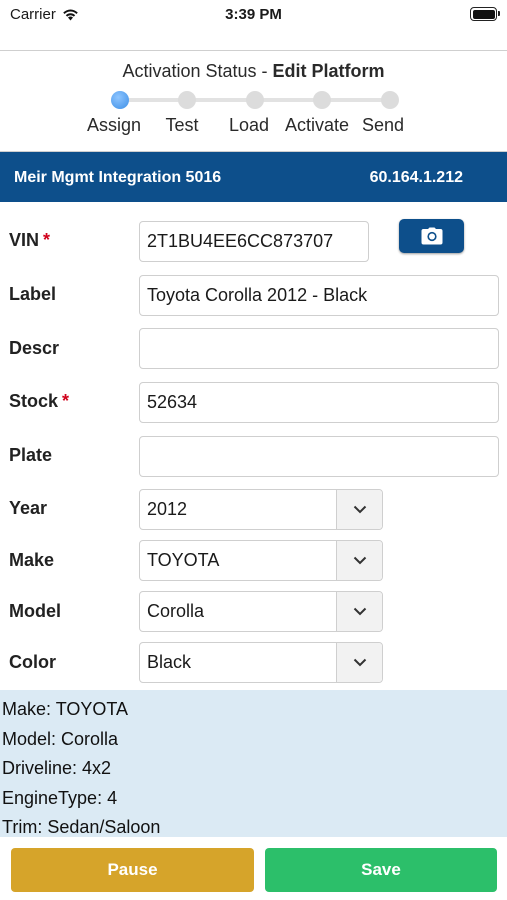 The height and width of the screenshot is (900, 507). What do you see at coordinates (167, 509) in the screenshot?
I see `year-value: 2012` at bounding box center [167, 509].